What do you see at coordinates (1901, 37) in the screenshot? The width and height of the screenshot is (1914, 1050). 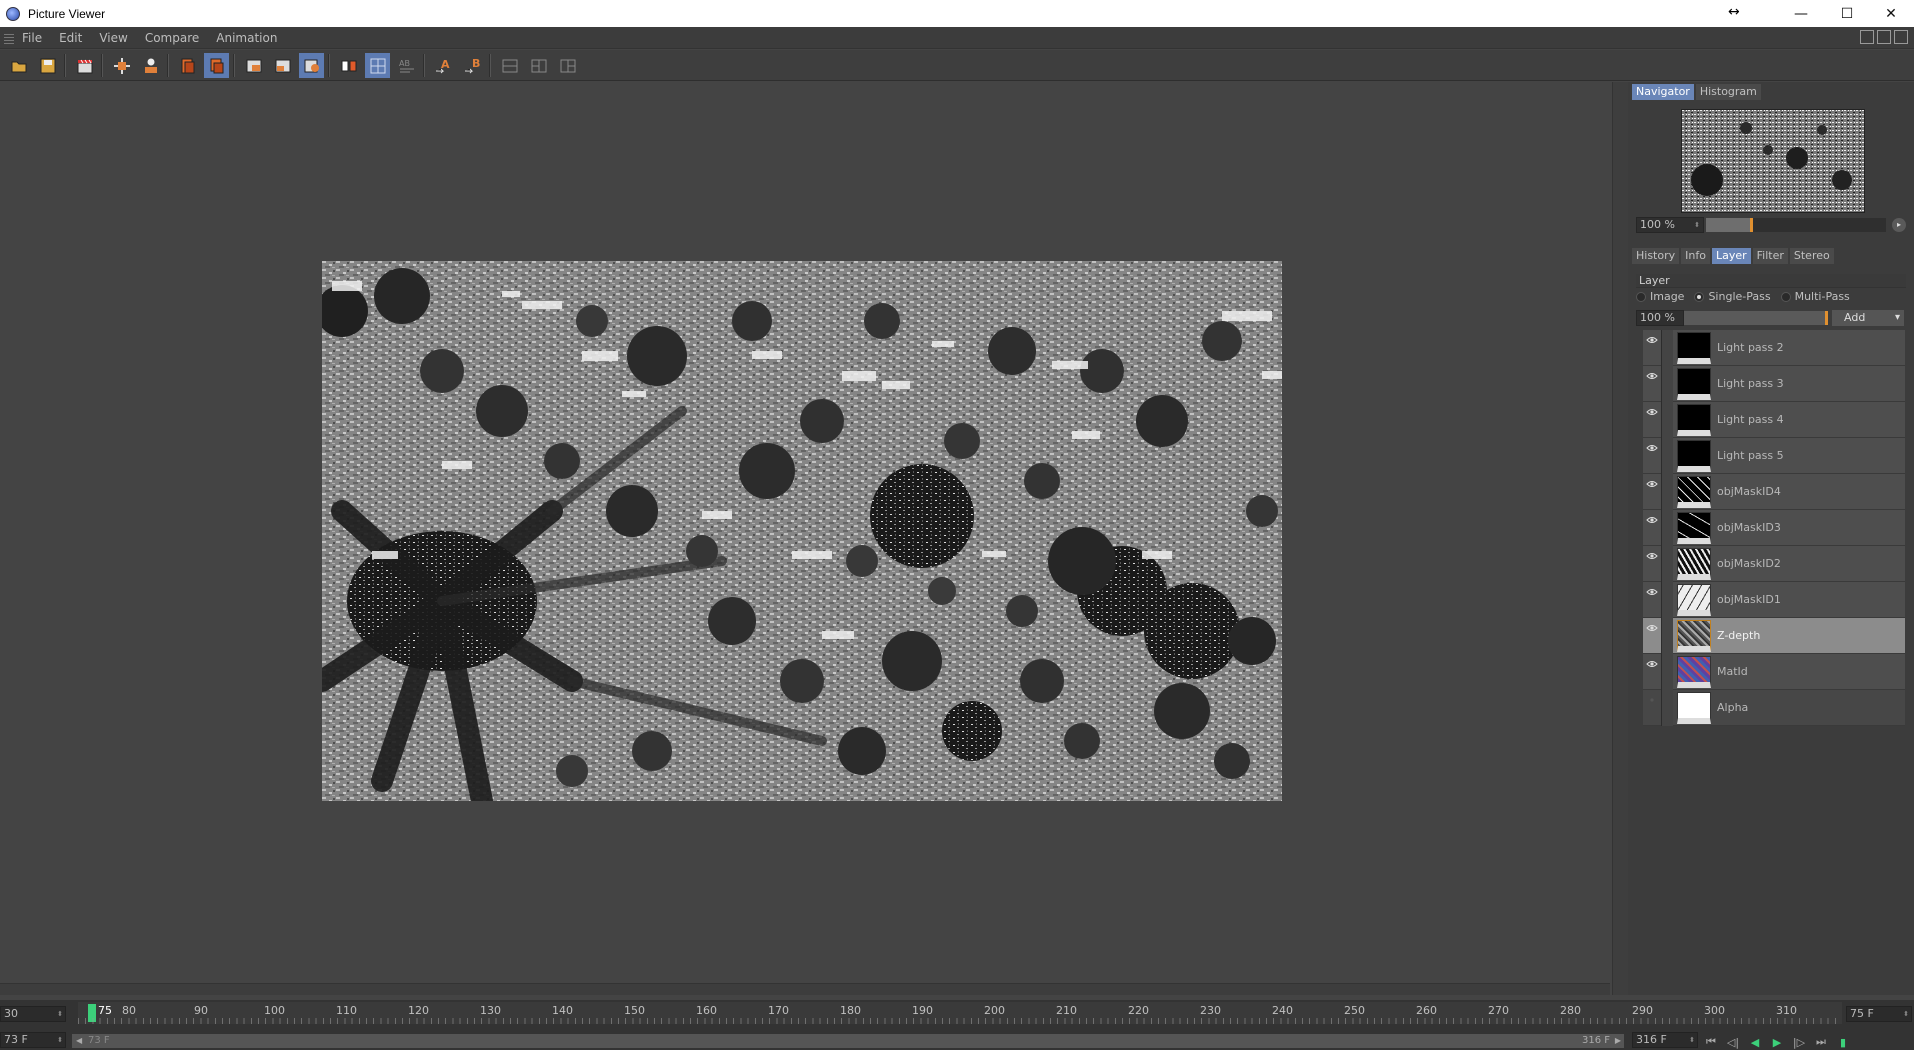 I see `layout-move-icon` at bounding box center [1901, 37].